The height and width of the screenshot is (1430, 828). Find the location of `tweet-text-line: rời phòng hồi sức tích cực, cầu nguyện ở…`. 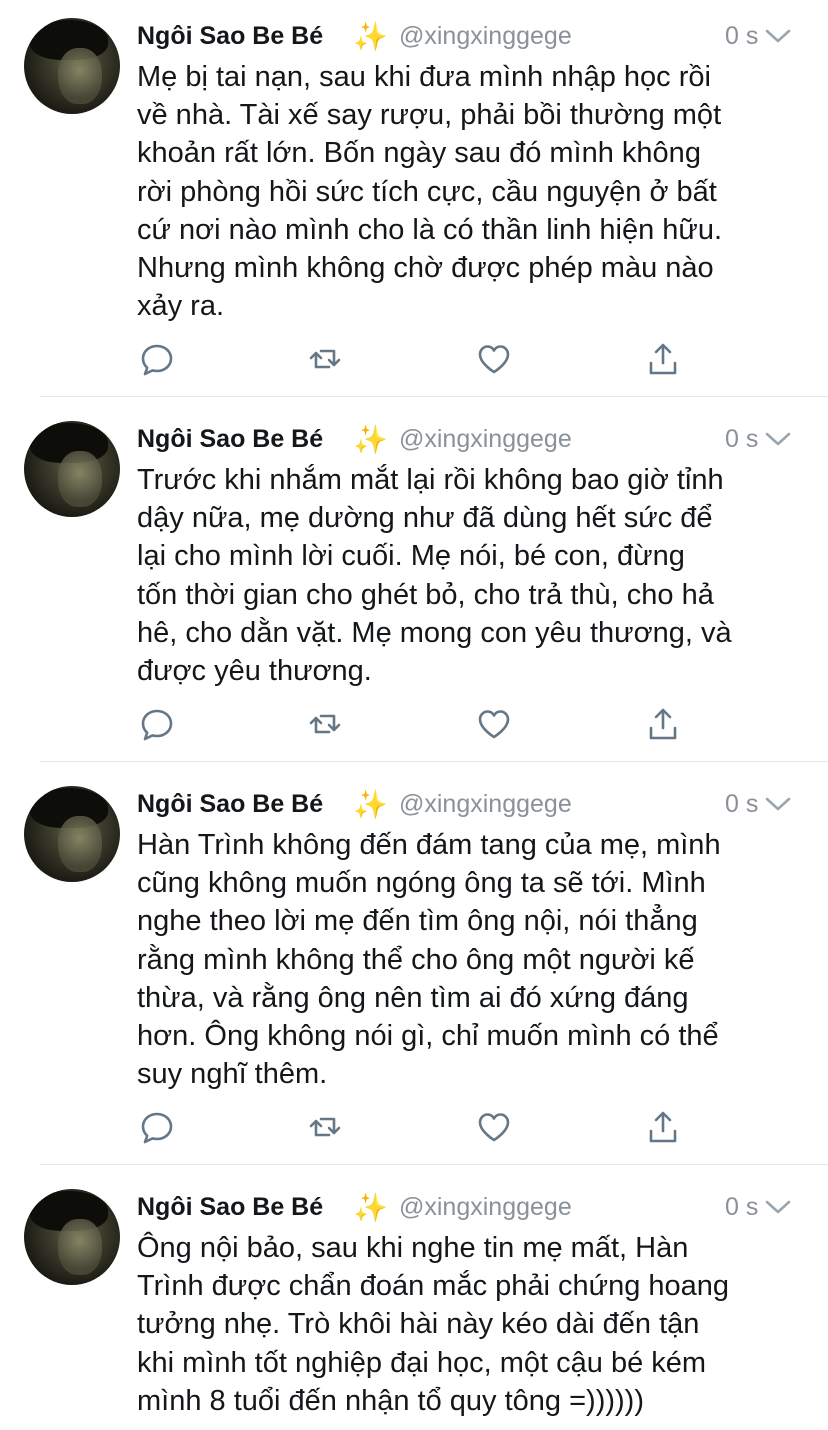

tweet-text-line: rời phòng hồi sức tích cực, cầu nguyện ở… is located at coordinates (427, 191).